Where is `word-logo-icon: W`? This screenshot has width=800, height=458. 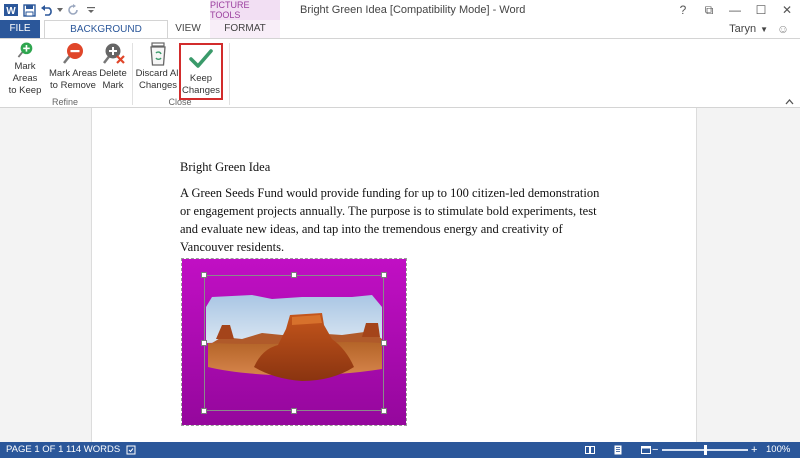 word-logo-icon: W is located at coordinates (11, 10).